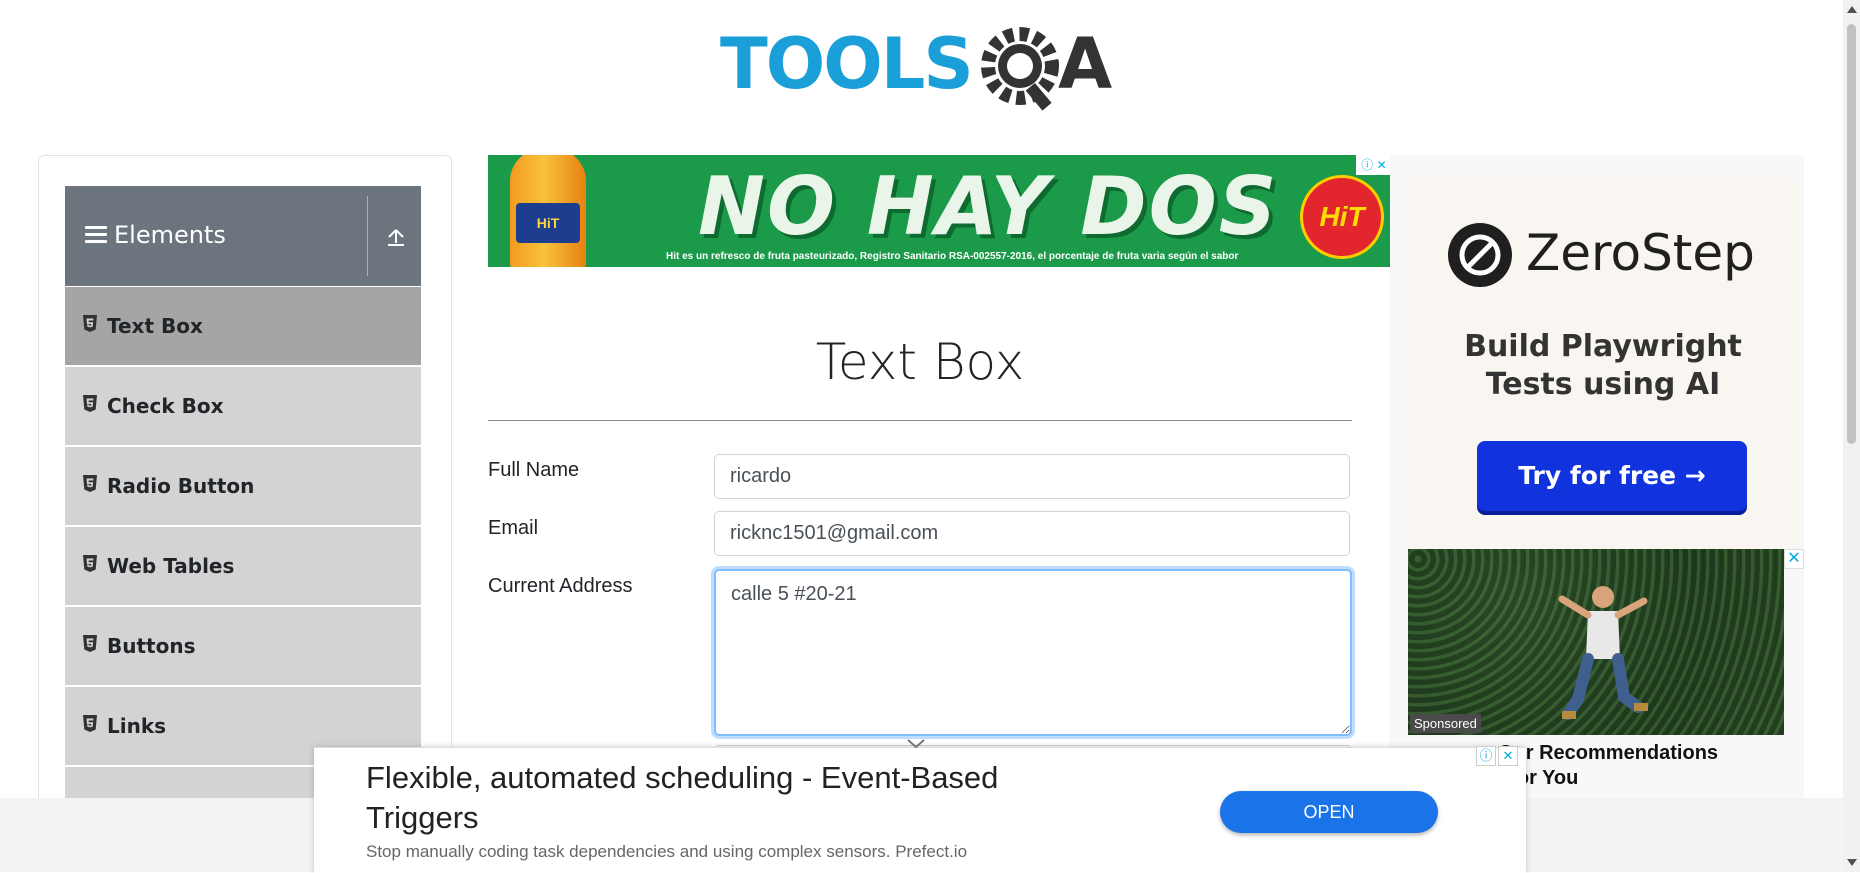 Image resolution: width=1860 pixels, height=873 pixels. Describe the element at coordinates (1032, 533) in the screenshot. I see `email-input` at that location.